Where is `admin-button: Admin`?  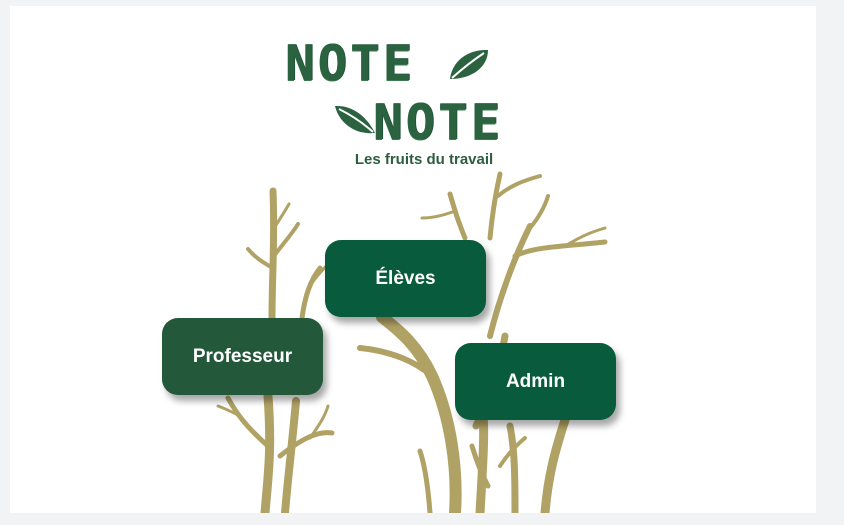
admin-button: Admin is located at coordinates (535, 381).